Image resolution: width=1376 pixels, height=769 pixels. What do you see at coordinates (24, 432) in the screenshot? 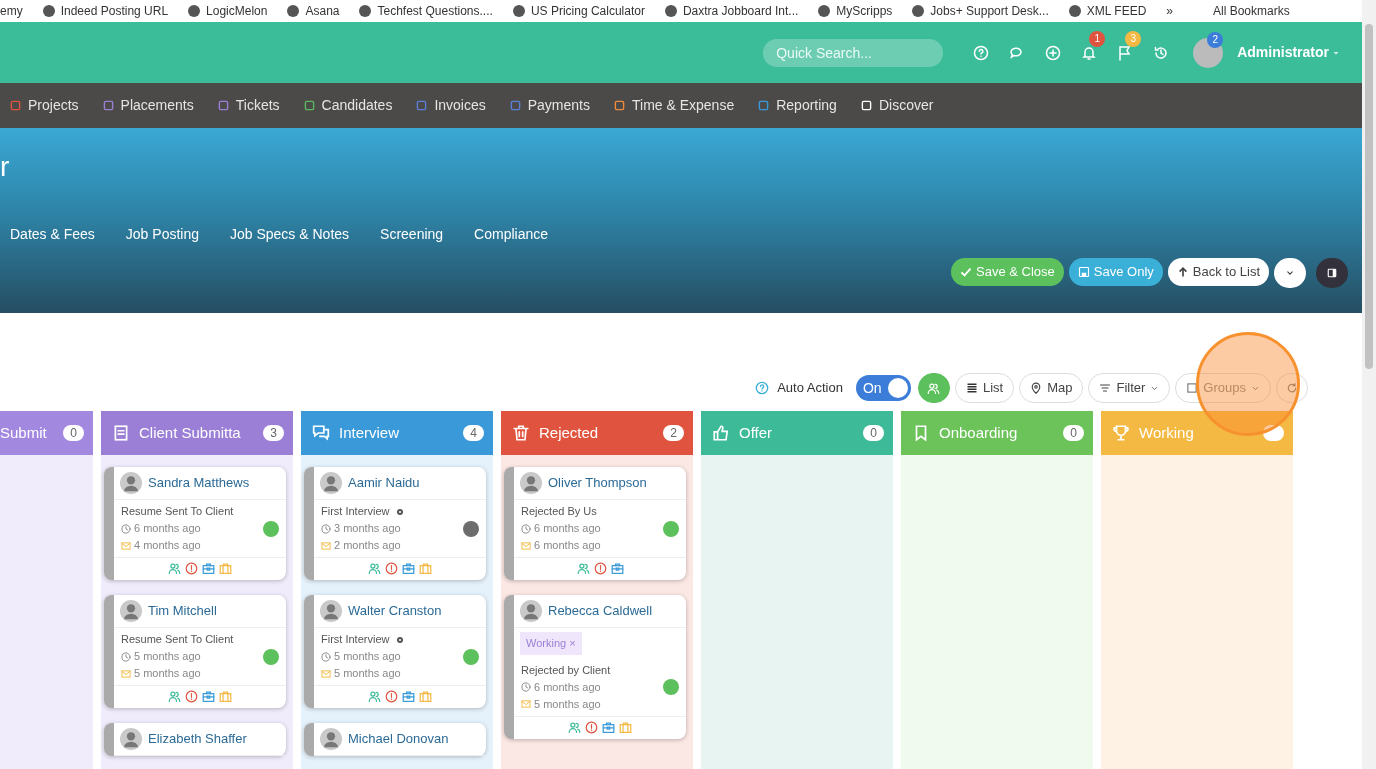
I see `column-title: Submit` at bounding box center [24, 432].